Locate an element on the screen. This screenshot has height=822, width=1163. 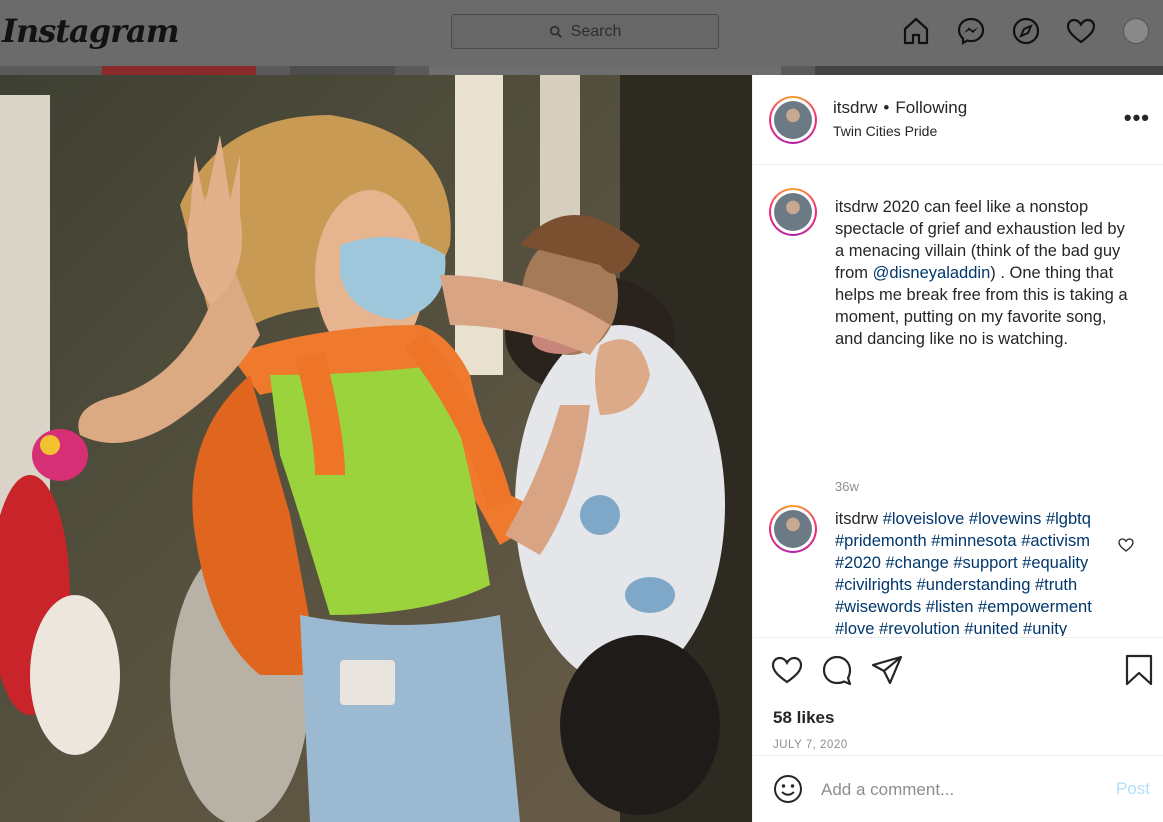
avatar is located at coordinates (1135, 31).